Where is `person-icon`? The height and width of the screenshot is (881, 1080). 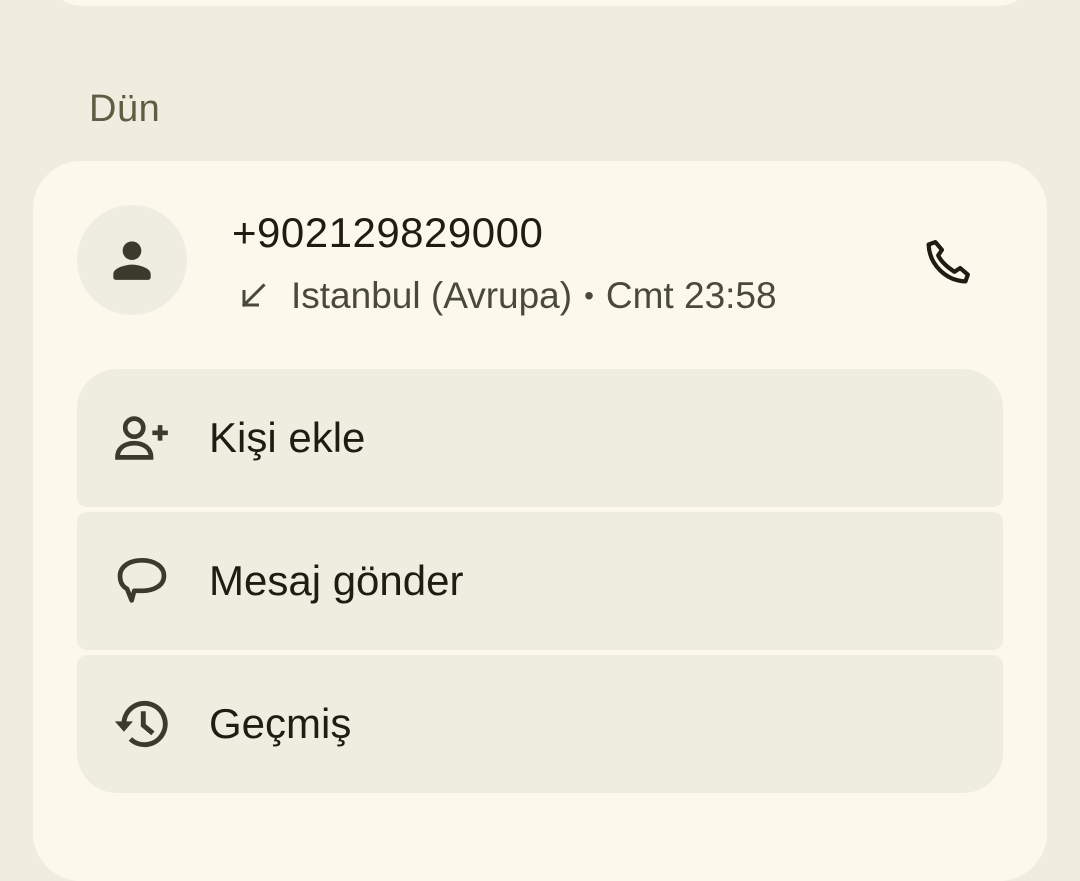 person-icon is located at coordinates (132, 260).